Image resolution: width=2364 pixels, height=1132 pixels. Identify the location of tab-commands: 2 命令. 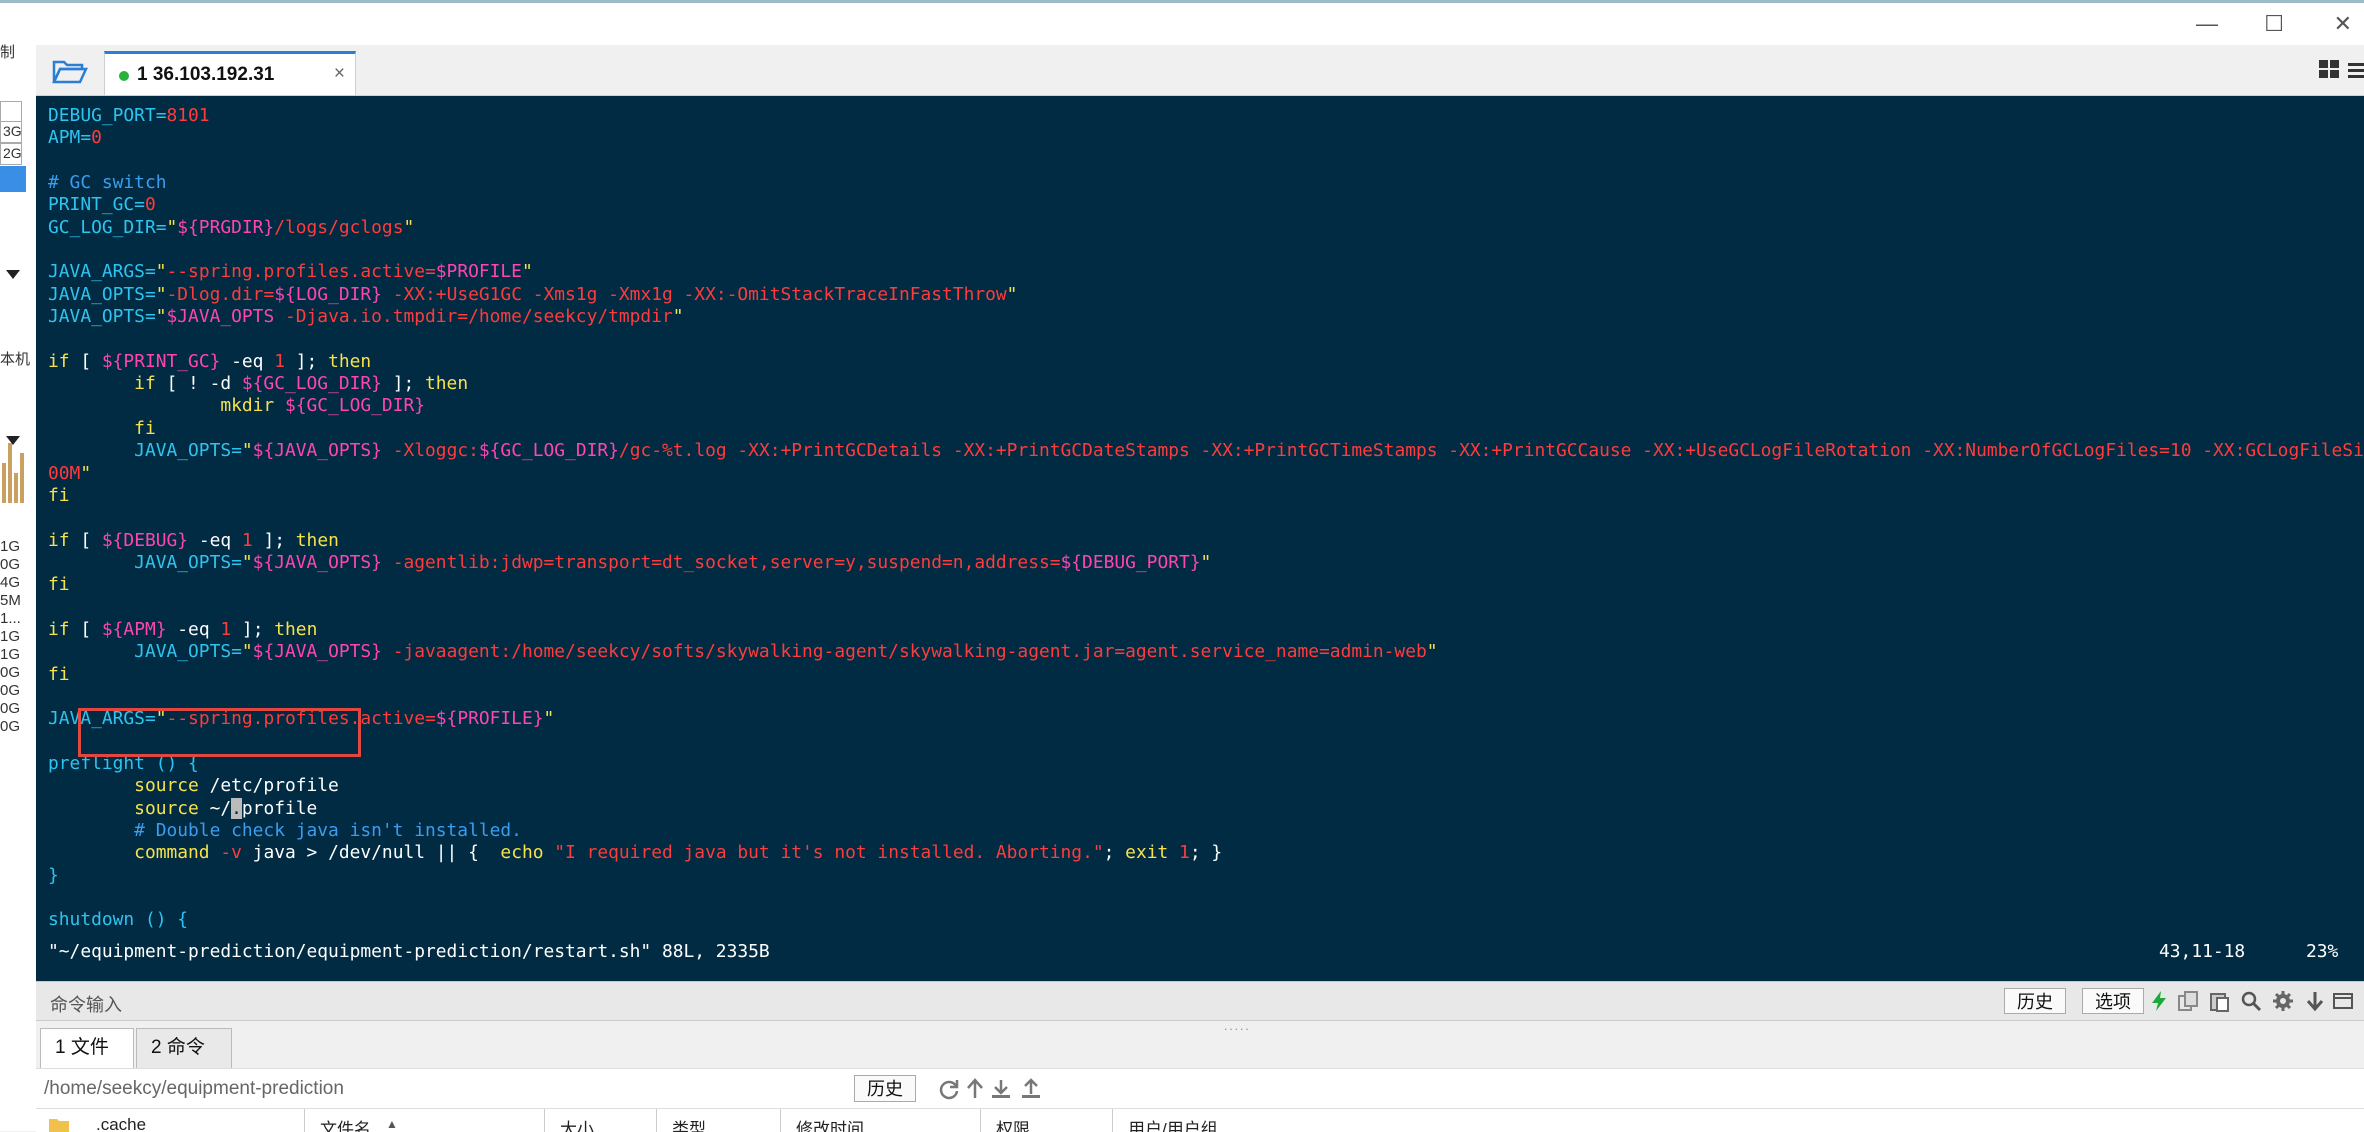
(184, 1048).